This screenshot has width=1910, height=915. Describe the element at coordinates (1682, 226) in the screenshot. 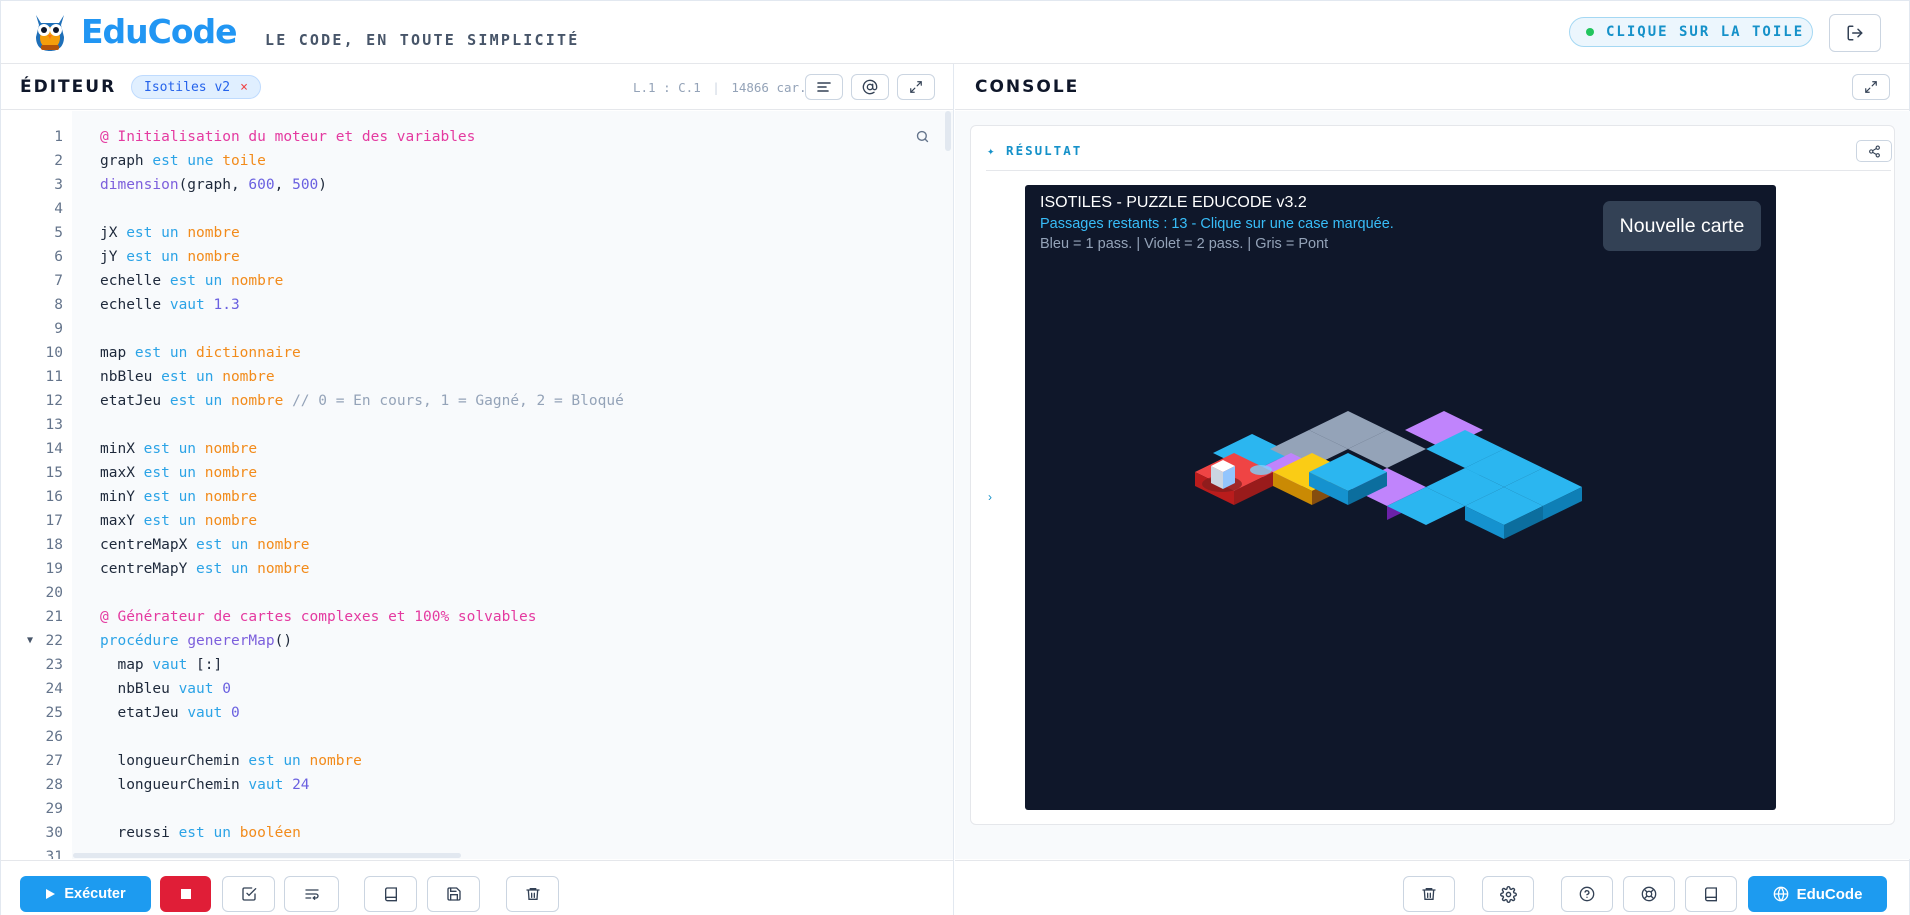

I see `new-map-button: Nouvelle carte` at that location.